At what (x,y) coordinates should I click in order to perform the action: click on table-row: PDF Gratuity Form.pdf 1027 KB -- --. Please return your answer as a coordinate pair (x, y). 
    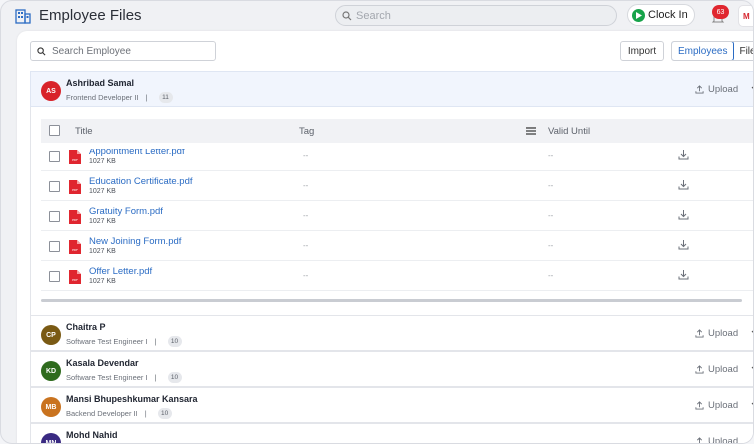
    Looking at the image, I should click on (397, 216).